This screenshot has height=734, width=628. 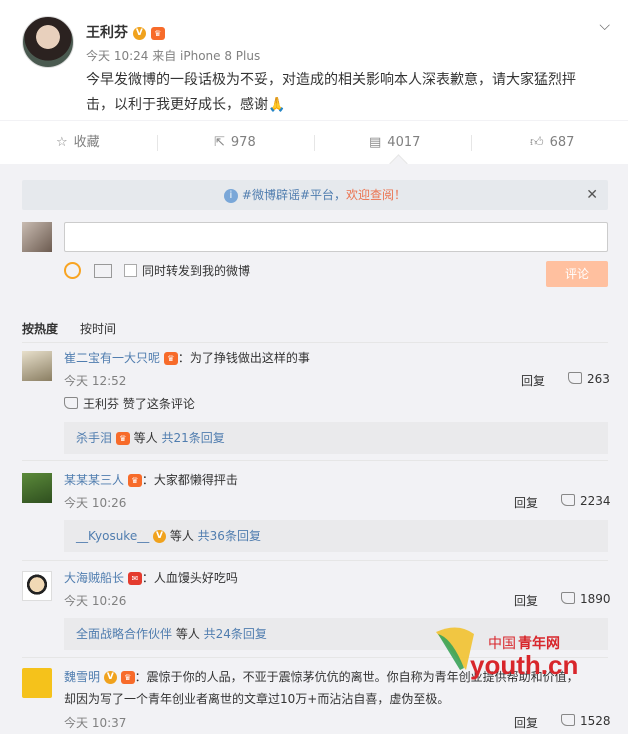 What do you see at coordinates (243, 142) in the screenshot?
I see `repost-count: 978` at bounding box center [243, 142].